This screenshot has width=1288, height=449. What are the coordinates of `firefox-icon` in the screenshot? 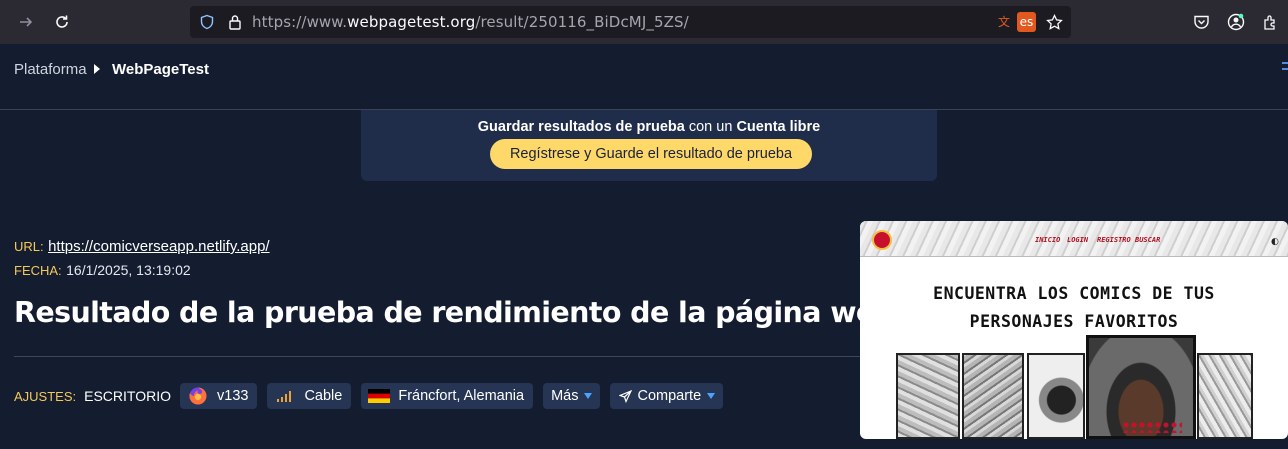 It's located at (198, 396).